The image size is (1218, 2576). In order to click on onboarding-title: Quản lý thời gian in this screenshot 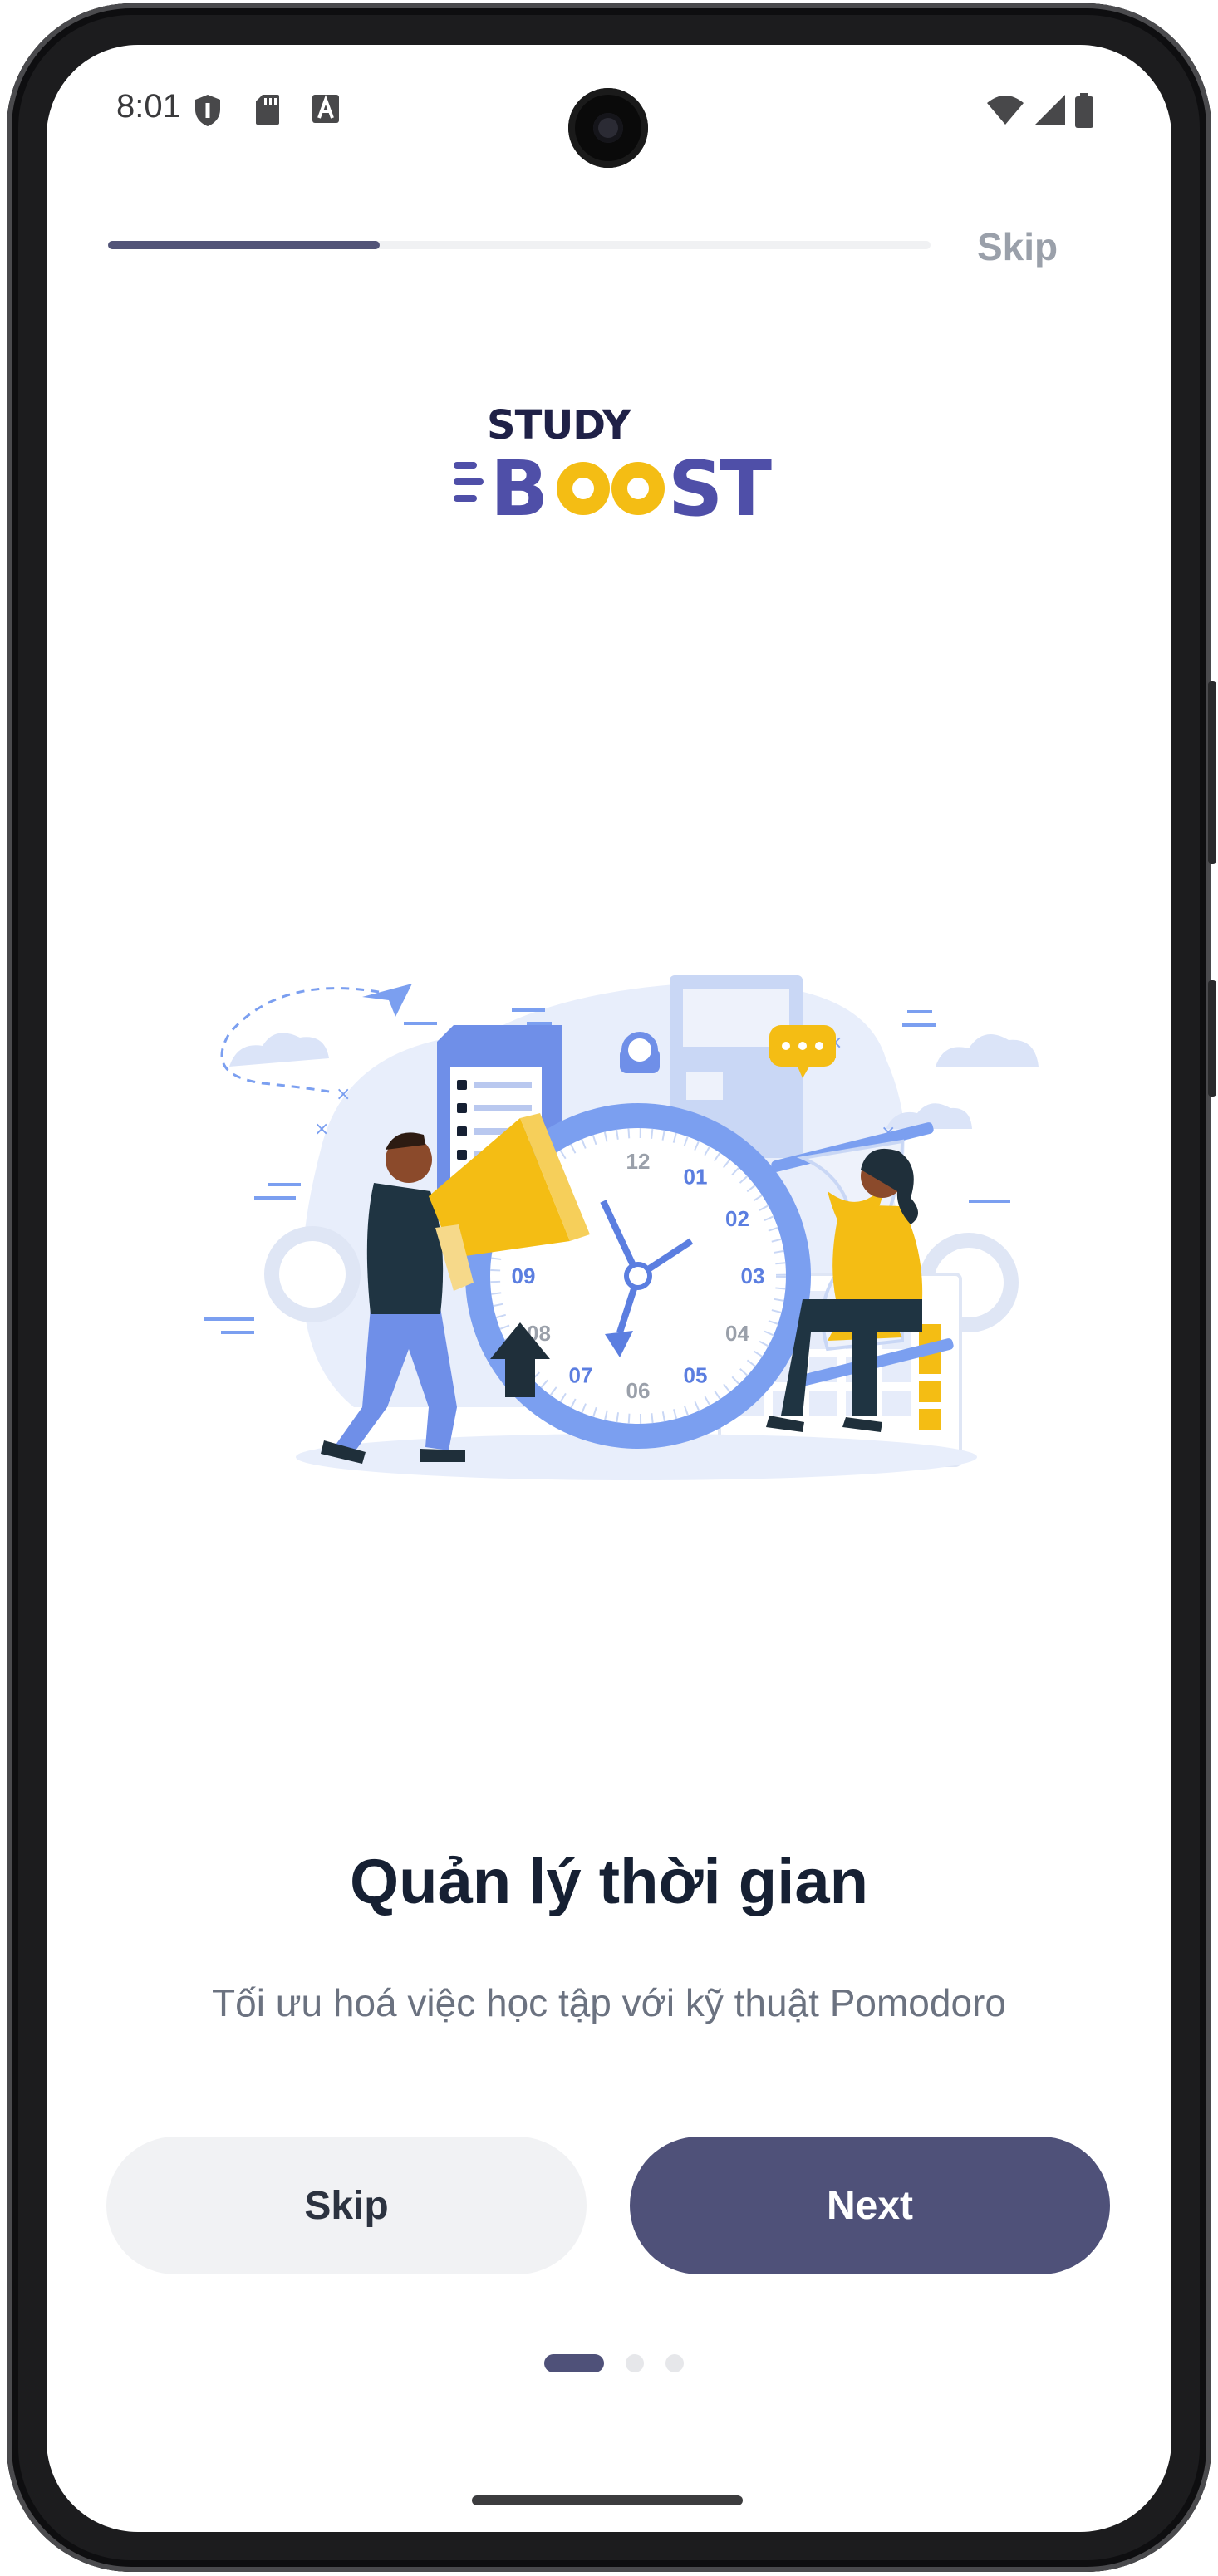, I will do `click(609, 1882)`.